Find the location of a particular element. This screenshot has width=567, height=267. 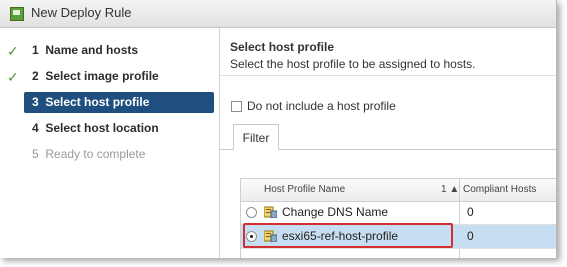

no-host-profile-checkbox is located at coordinates (236, 106).